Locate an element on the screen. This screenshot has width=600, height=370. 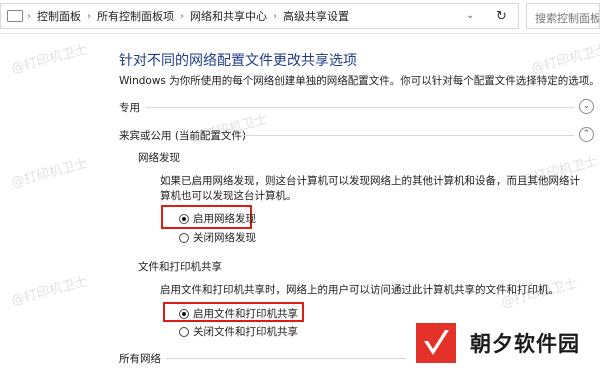
radio-enable-network-discovery: 启用网络发现 is located at coordinates (217, 218).